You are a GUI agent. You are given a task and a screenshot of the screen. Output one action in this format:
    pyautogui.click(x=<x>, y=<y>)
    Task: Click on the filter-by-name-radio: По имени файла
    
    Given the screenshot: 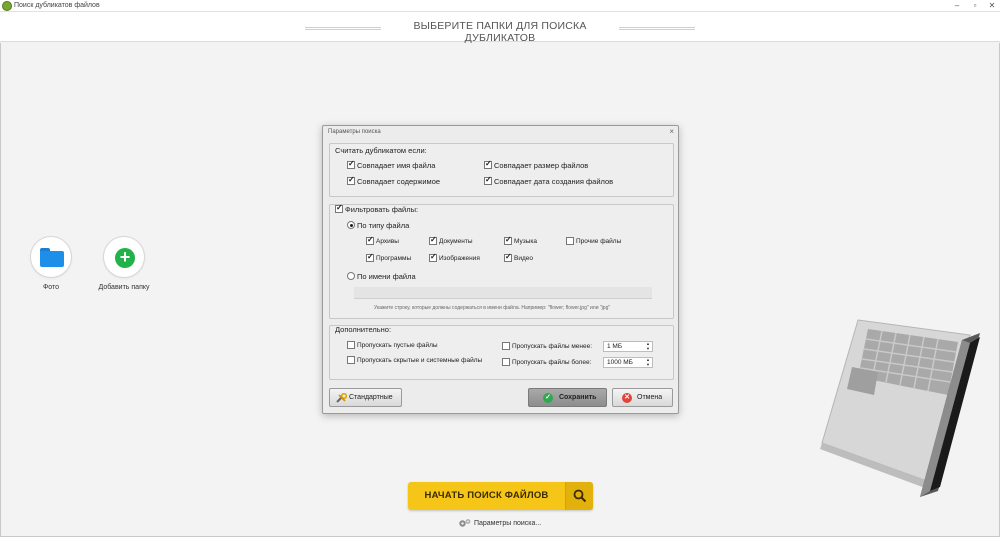 What is the action you would take?
    pyautogui.click(x=381, y=276)
    